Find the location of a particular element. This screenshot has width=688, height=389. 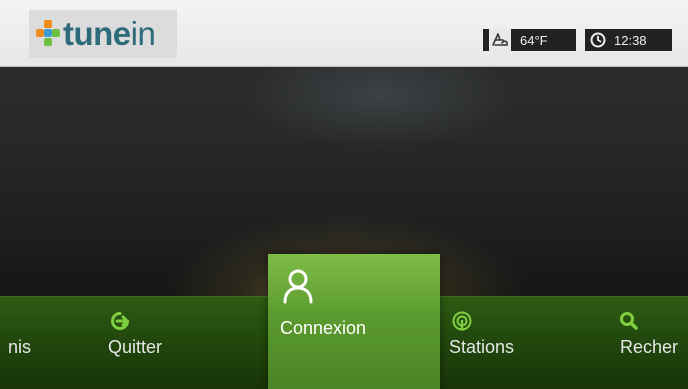

menu-item-partial-left: nis is located at coordinates (30, 342).